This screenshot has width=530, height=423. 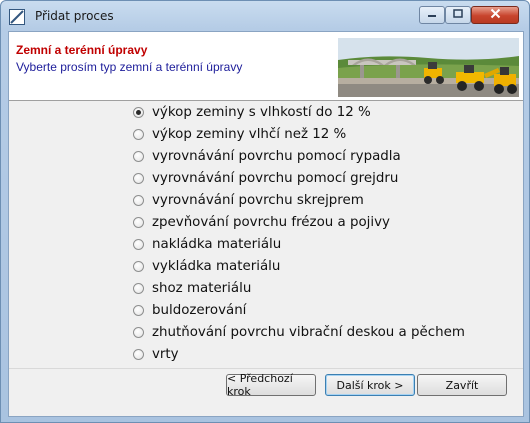 What do you see at coordinates (370, 385) in the screenshot?
I see `next-step-button: Další krok >` at bounding box center [370, 385].